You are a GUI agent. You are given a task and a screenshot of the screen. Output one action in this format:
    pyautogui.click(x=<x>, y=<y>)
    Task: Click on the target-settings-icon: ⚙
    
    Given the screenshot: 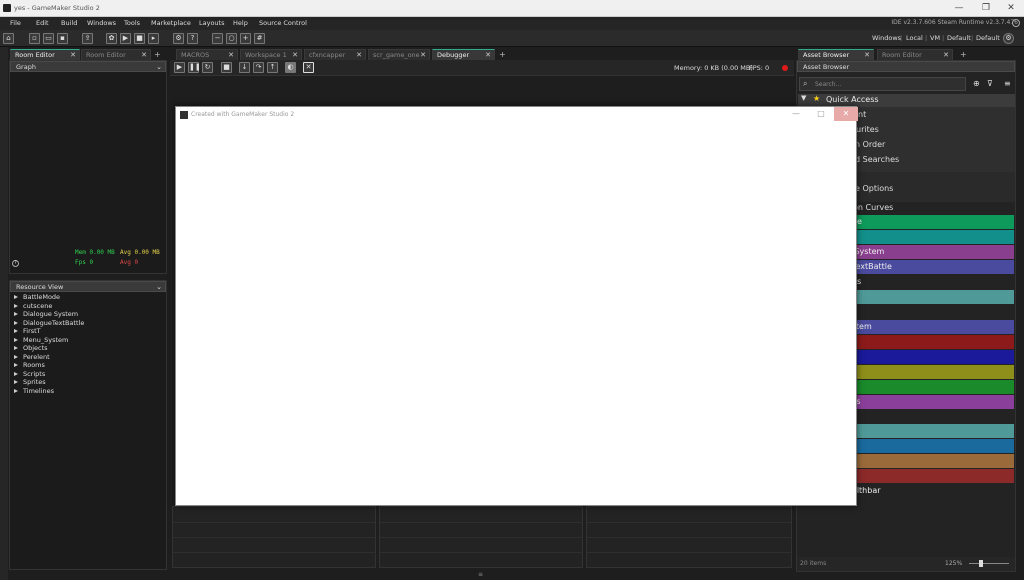 What is the action you would take?
    pyautogui.click(x=1008, y=38)
    